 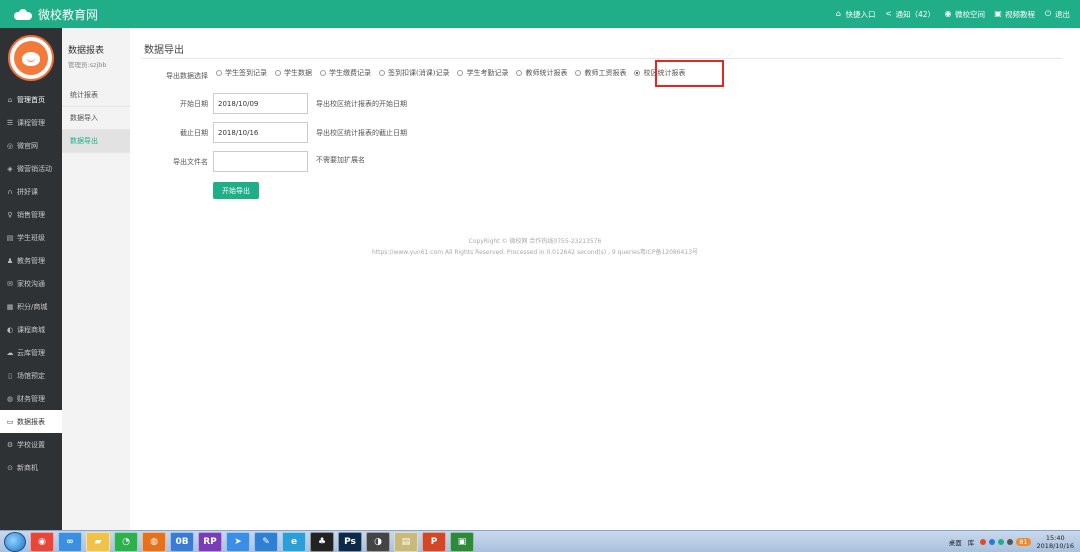 What do you see at coordinates (31, 398) in the screenshot?
I see `sidebar-item-finance: ◍ 财务管理` at bounding box center [31, 398].